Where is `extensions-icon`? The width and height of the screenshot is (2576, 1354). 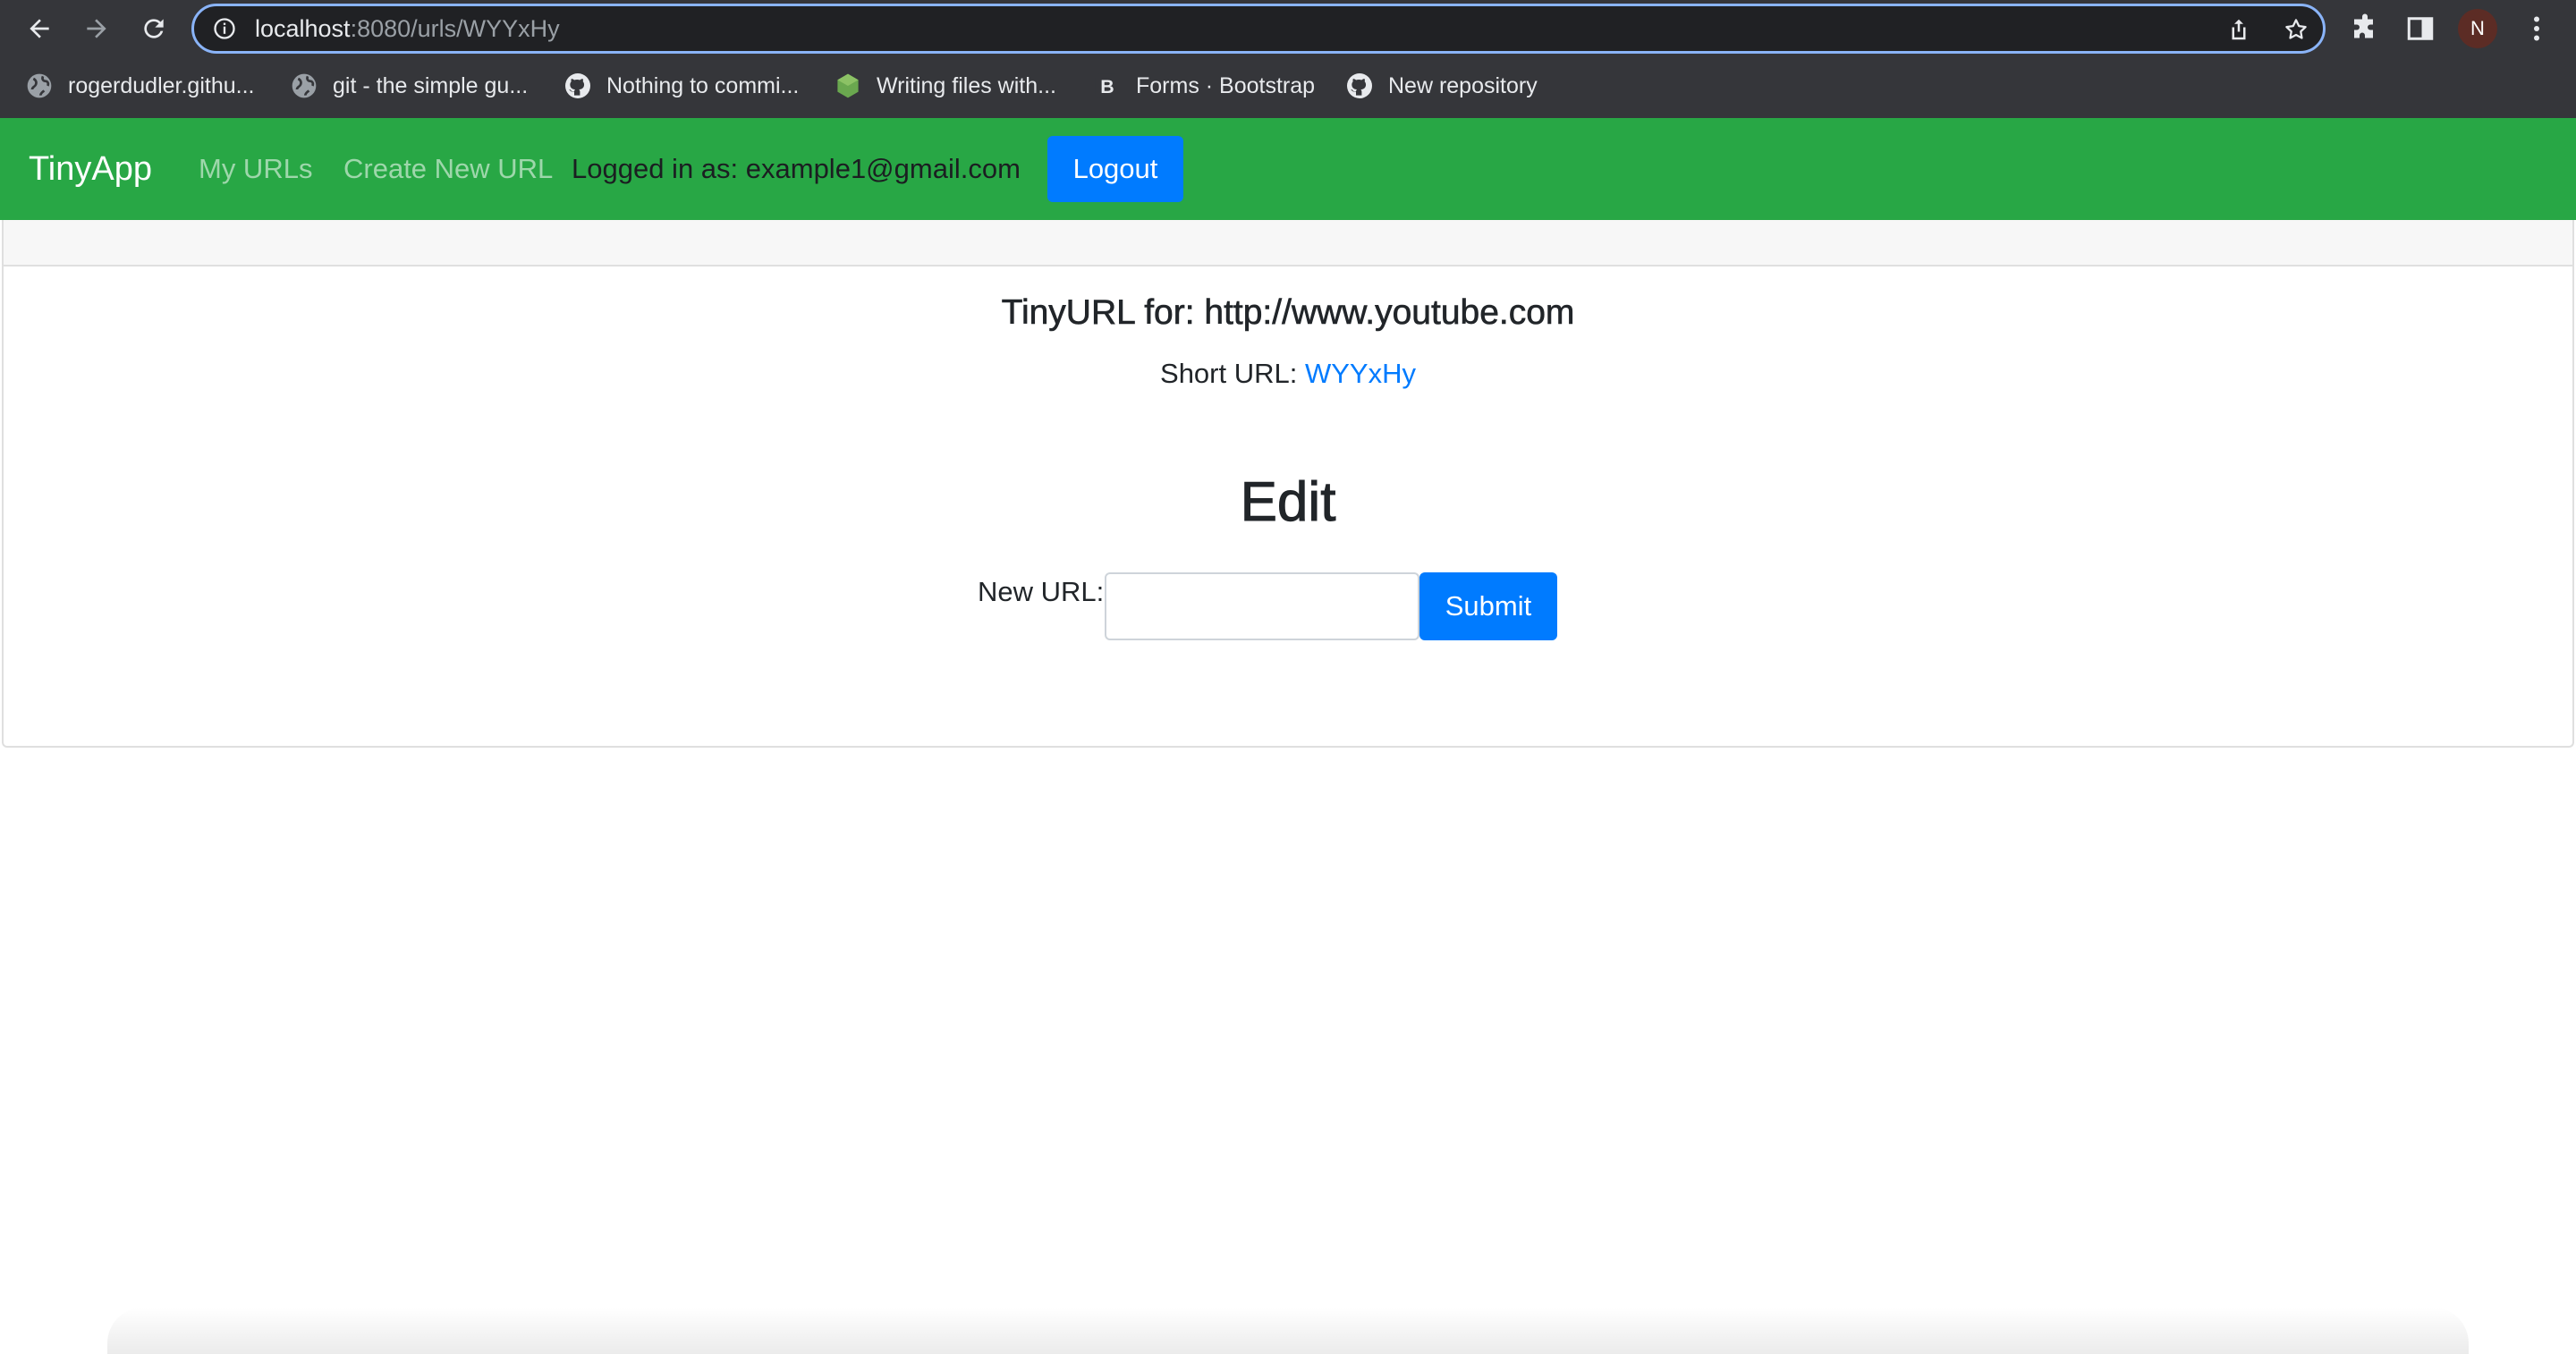
extensions-icon is located at coordinates (2365, 29).